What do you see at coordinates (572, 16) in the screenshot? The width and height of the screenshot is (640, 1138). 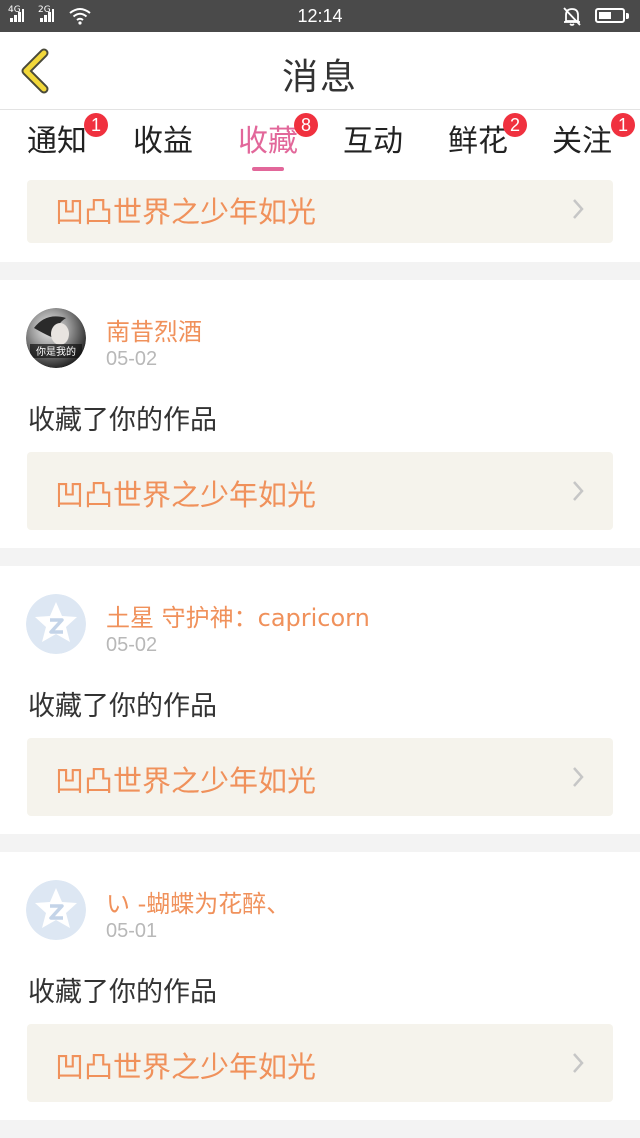 I see `mute-bell-icon` at bounding box center [572, 16].